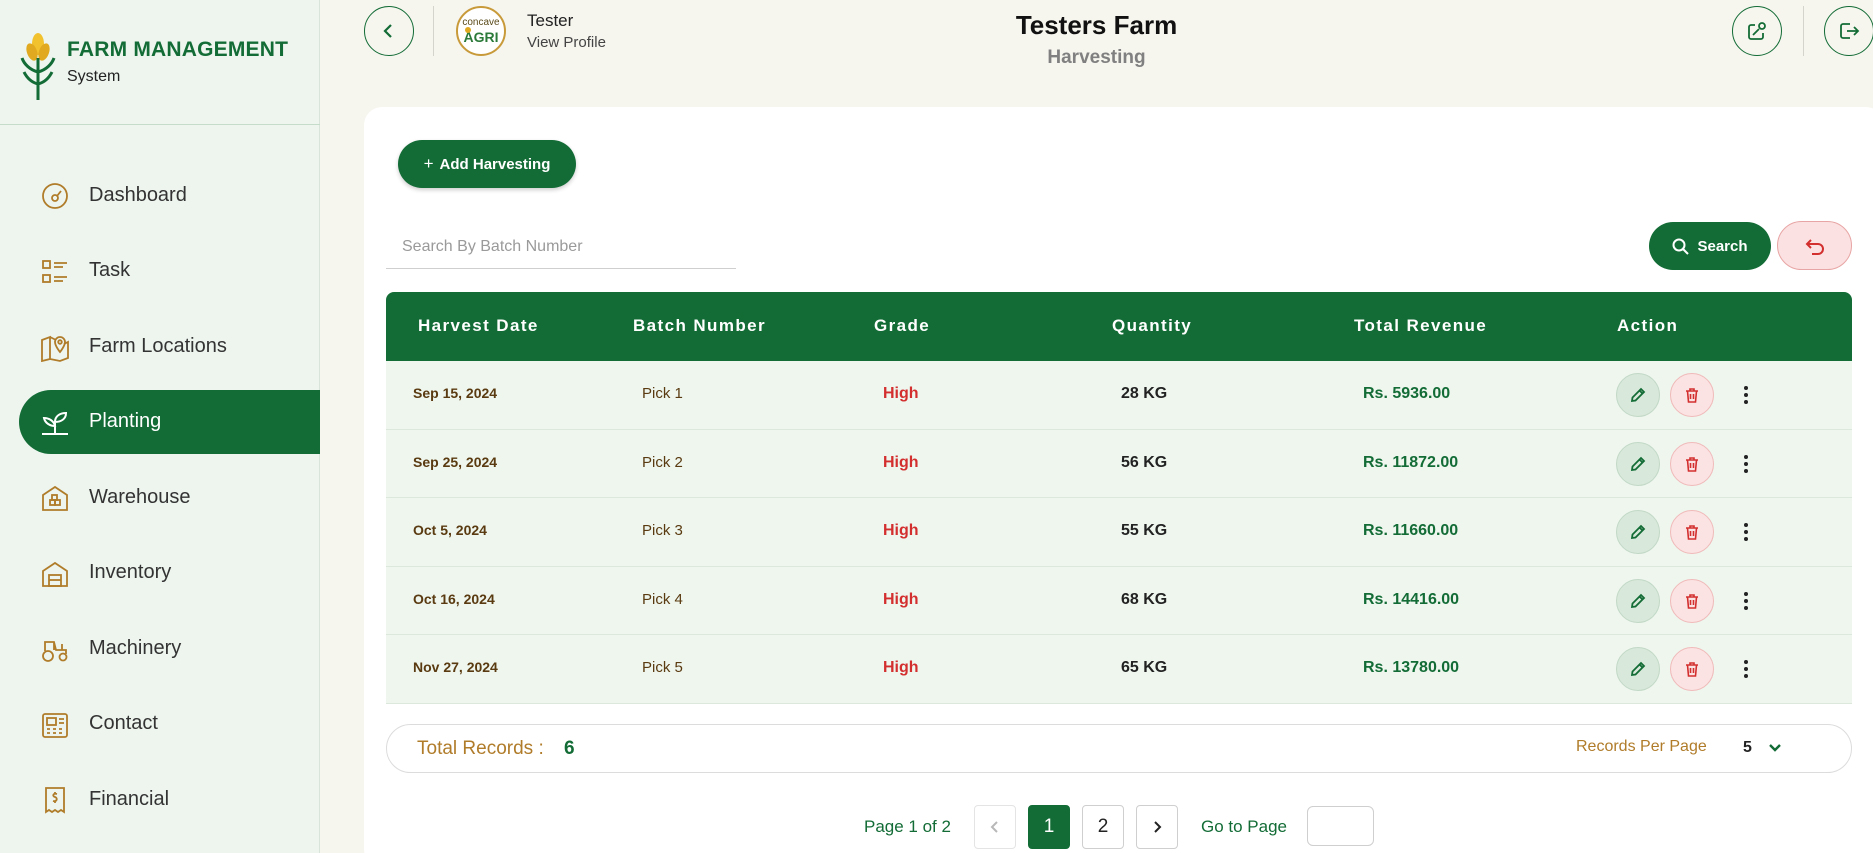 Image resolution: width=1873 pixels, height=853 pixels. I want to click on search-button-label: Search, so click(1722, 246).